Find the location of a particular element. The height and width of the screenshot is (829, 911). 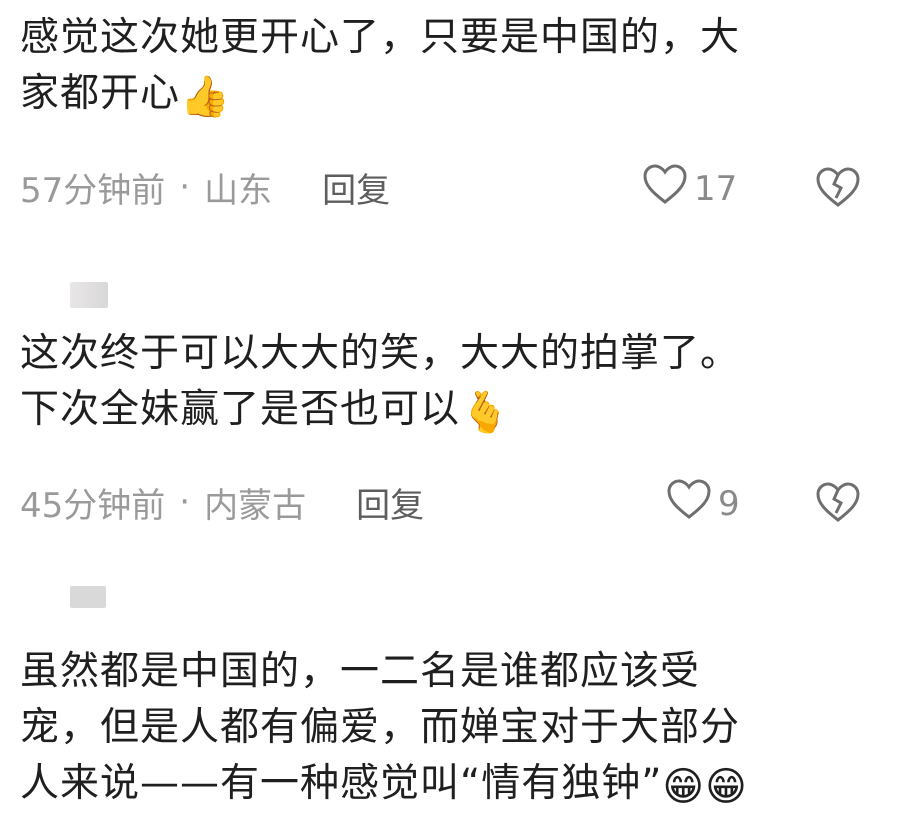

comment-text-line: 宠，但是人都有偏爱，而婵宝对于大部分 is located at coordinates (380, 727).